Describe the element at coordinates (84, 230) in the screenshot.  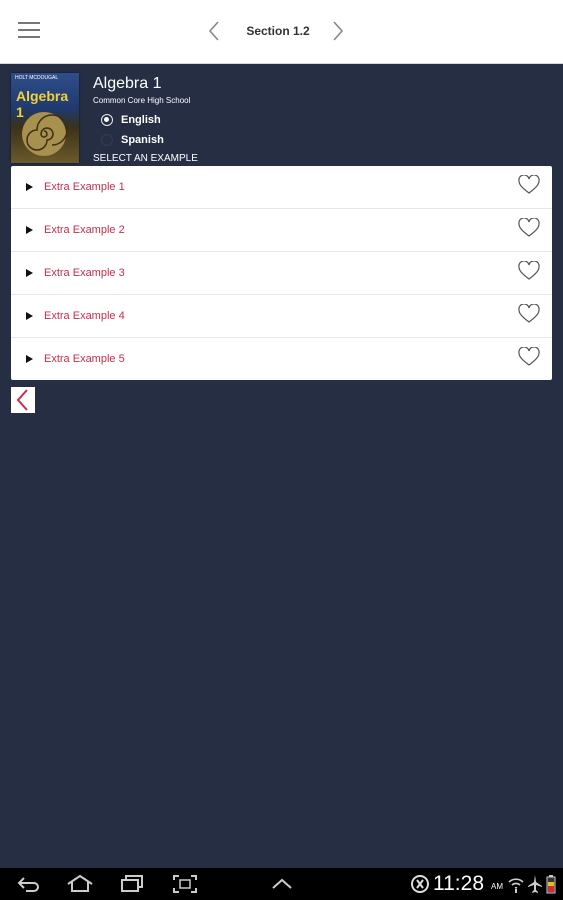
I see `example-label: Extra Example 2` at that location.